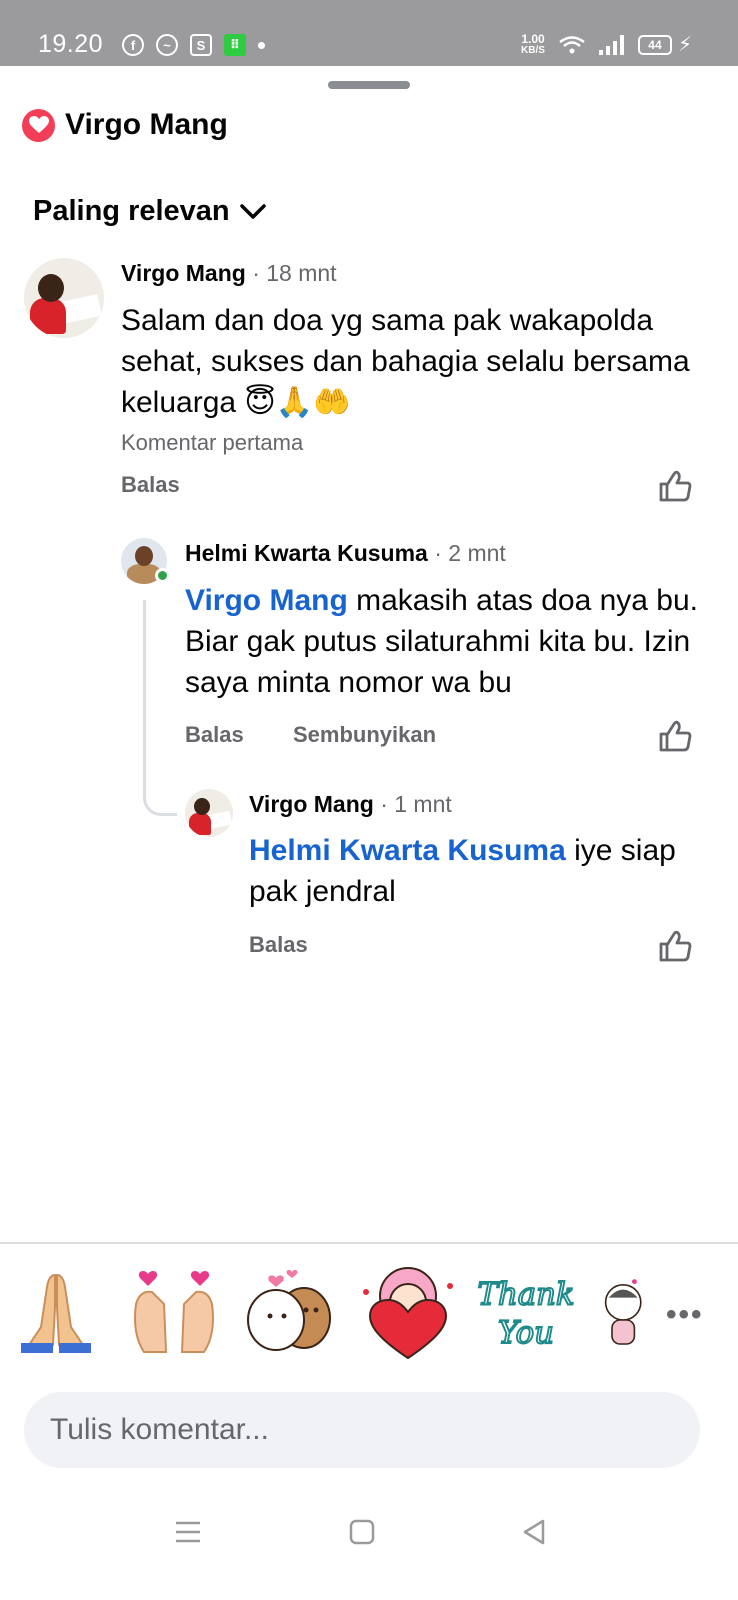 The height and width of the screenshot is (1600, 738). What do you see at coordinates (526, 1333) in the screenshot?
I see `svg-text: You` at bounding box center [526, 1333].